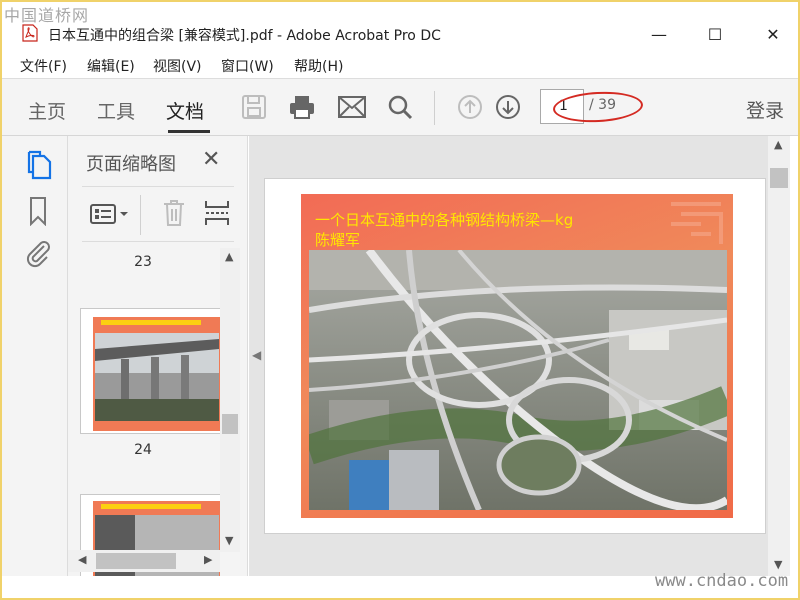 The height and width of the screenshot is (600, 800). Describe the element at coordinates (722, 581) in the screenshot. I see `watermark-url-bottom: www.cndao.com` at that location.